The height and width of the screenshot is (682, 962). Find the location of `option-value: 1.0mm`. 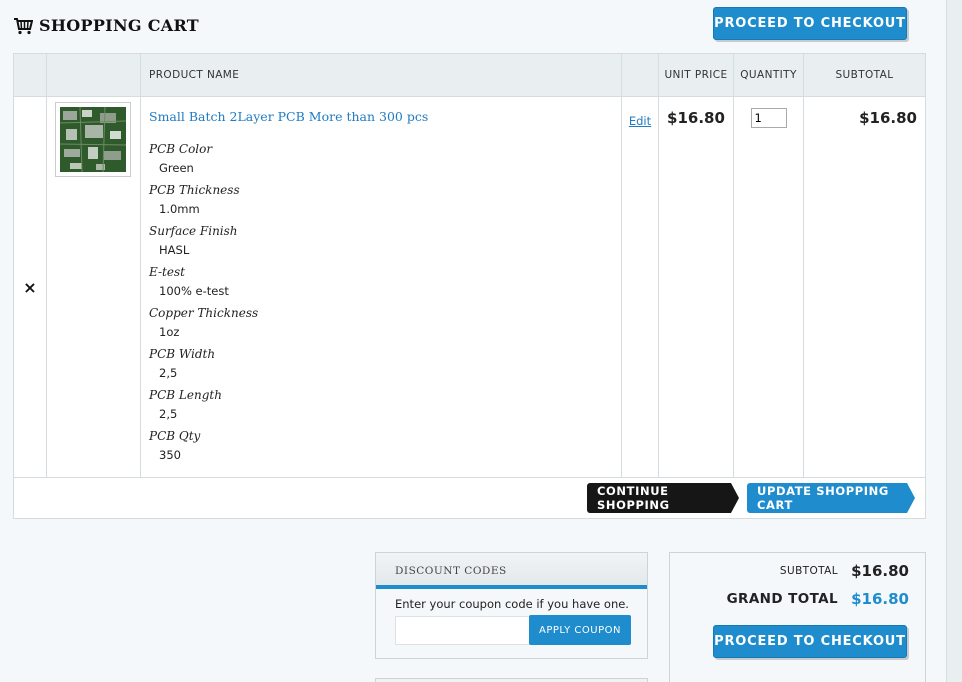

option-value: 1.0mm is located at coordinates (179, 209).